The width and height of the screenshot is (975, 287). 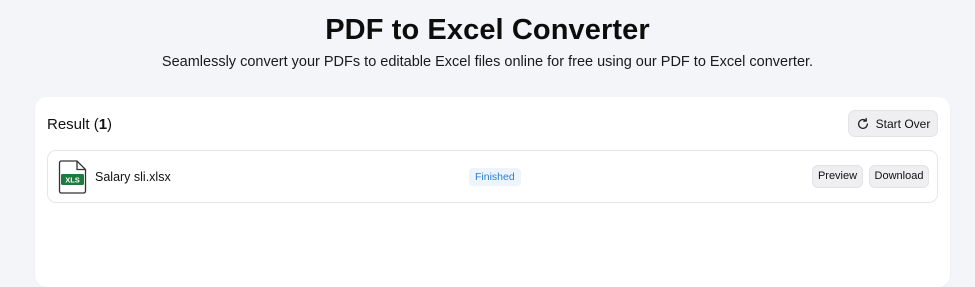 I want to click on result-count: 1, so click(x=103, y=124).